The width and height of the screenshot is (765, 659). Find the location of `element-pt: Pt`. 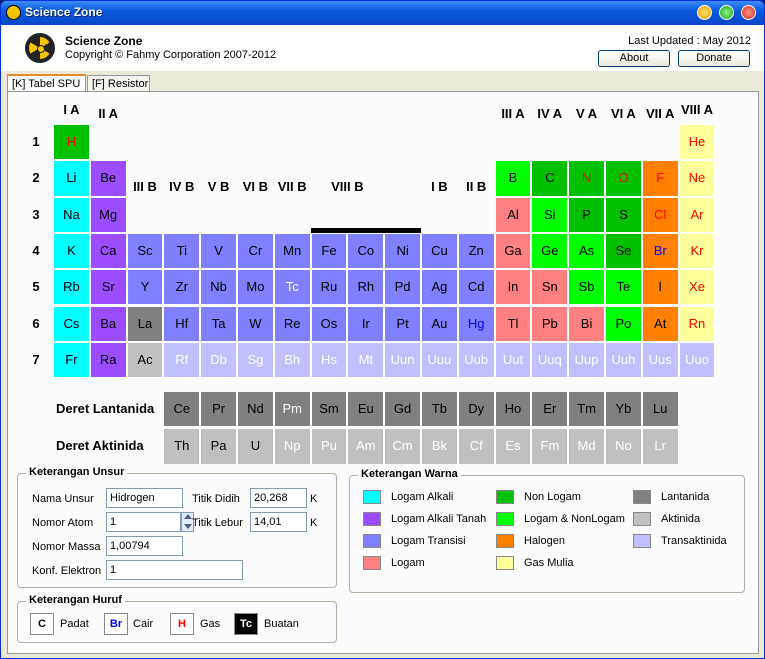

element-pt: Pt is located at coordinates (402, 323).